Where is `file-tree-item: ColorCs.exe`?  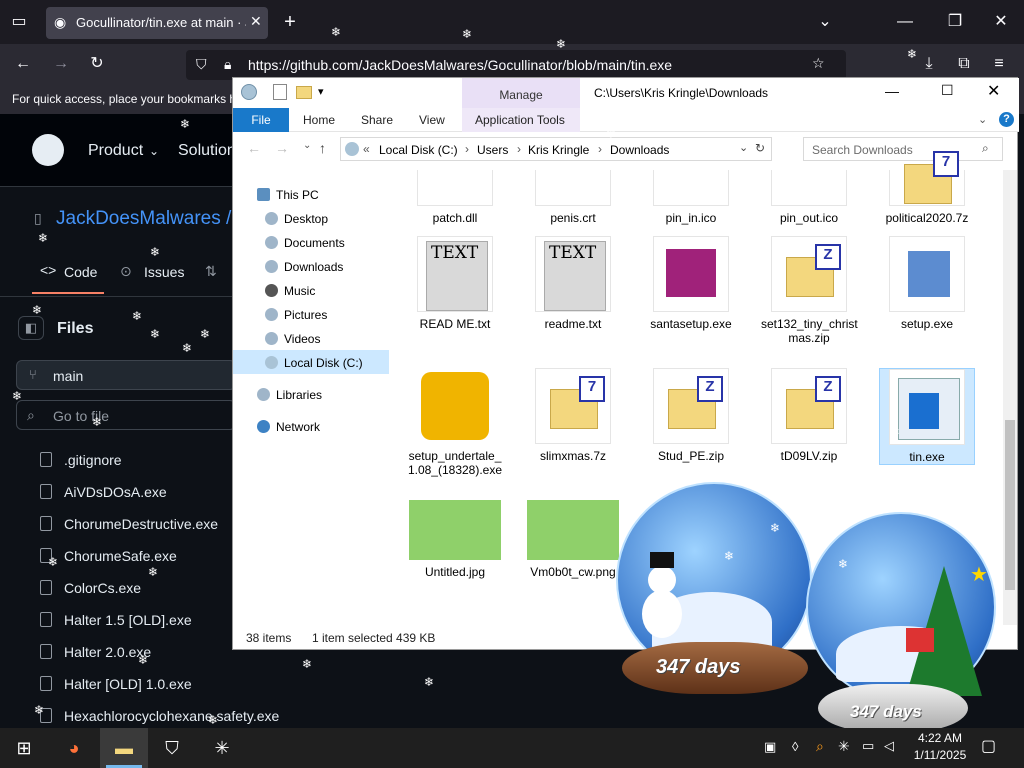 file-tree-item: ColorCs.exe is located at coordinates (102, 588).